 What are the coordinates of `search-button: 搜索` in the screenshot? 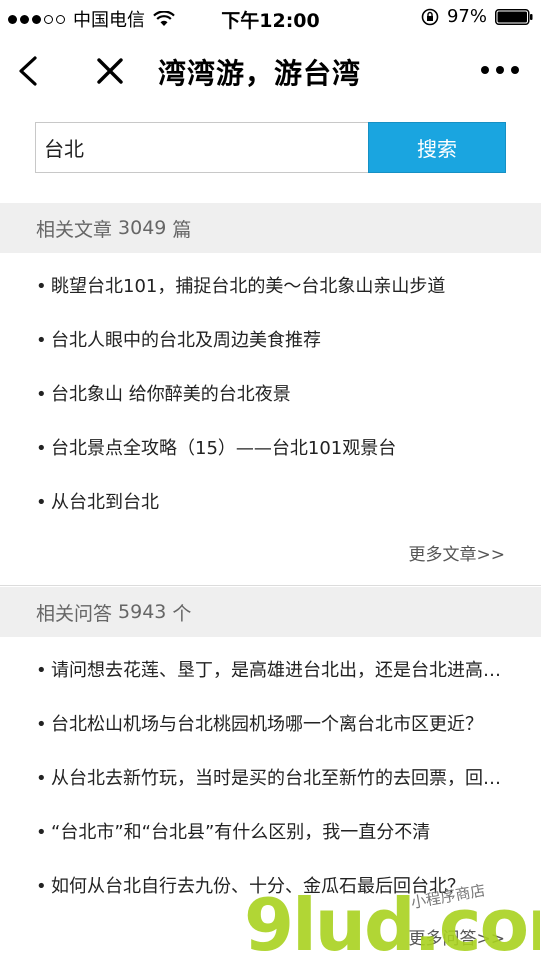 It's located at (437, 147).